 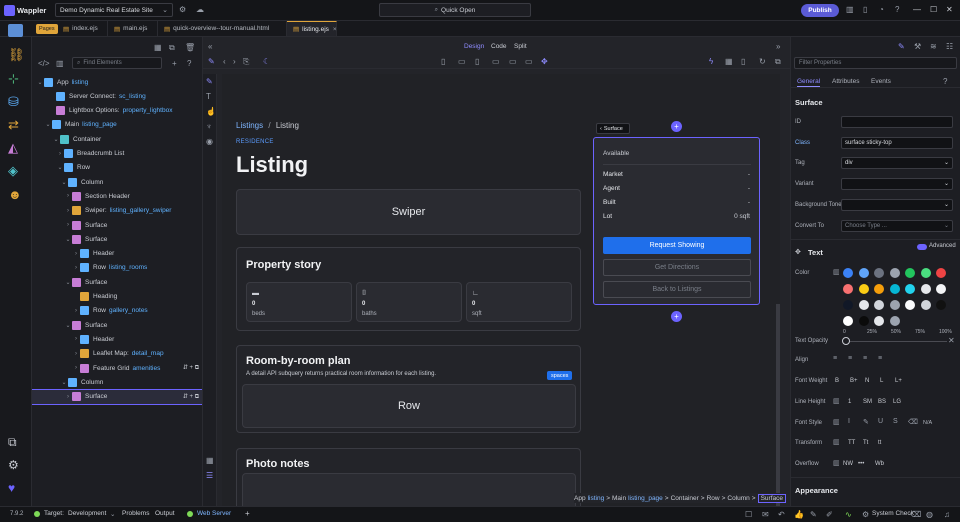 I want to click on grid-icon: ▦, so click(x=729, y=61).